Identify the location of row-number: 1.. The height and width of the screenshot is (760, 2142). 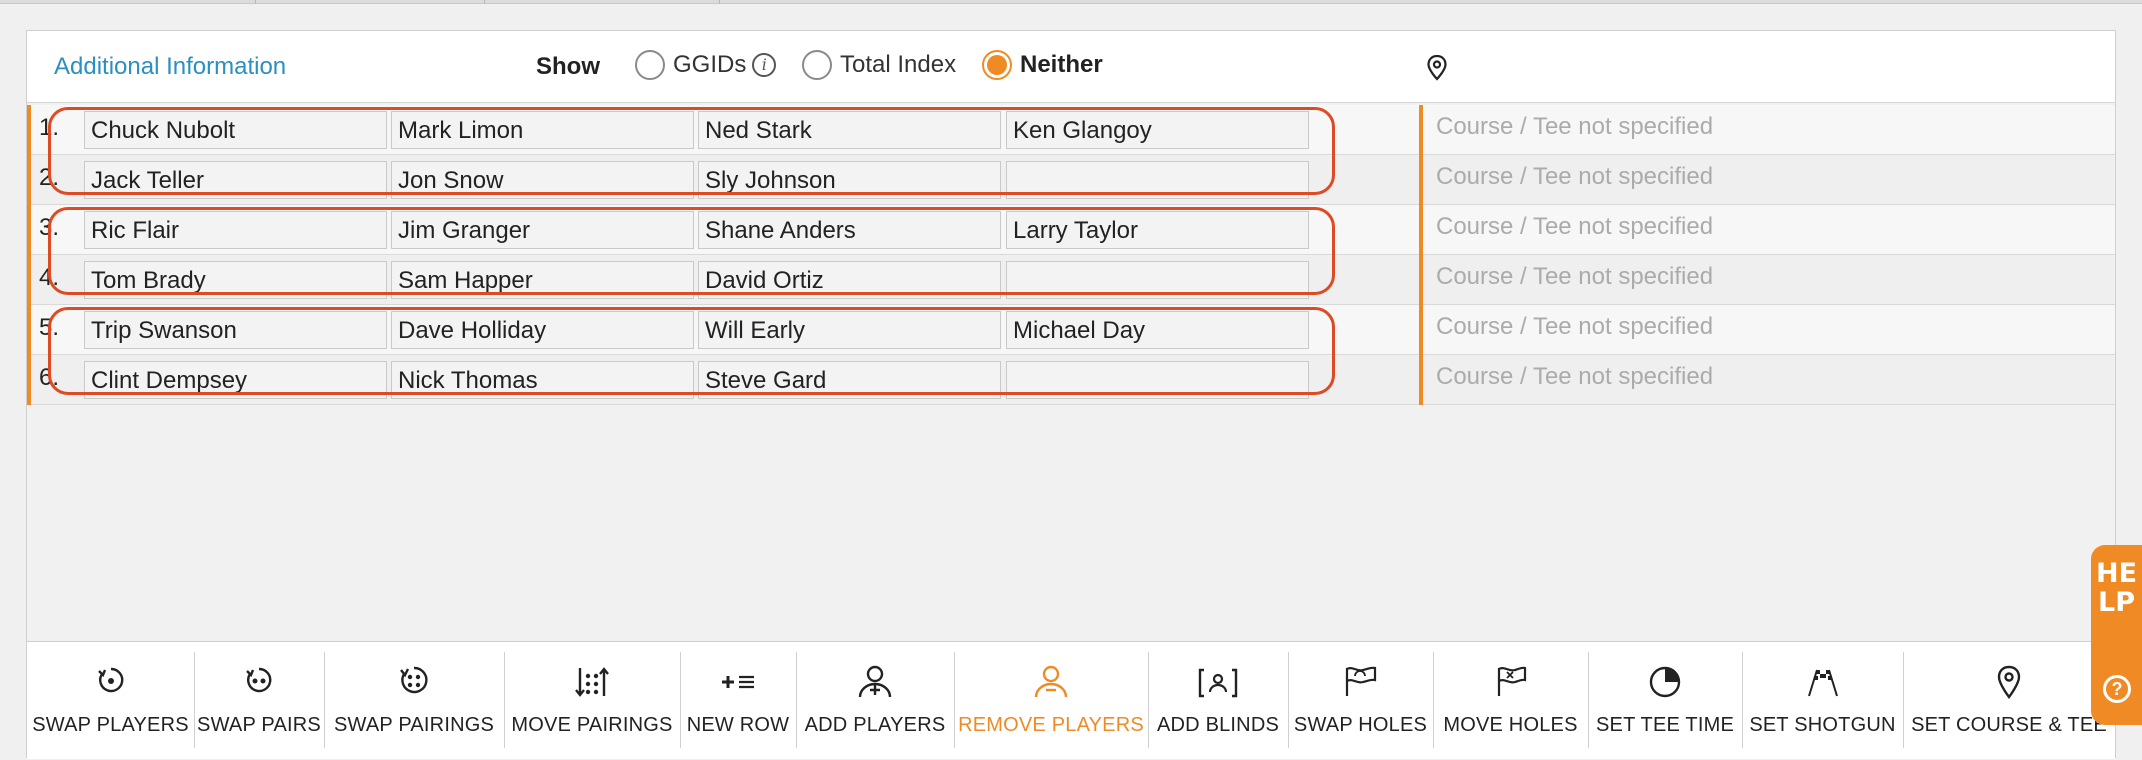
(49, 127).